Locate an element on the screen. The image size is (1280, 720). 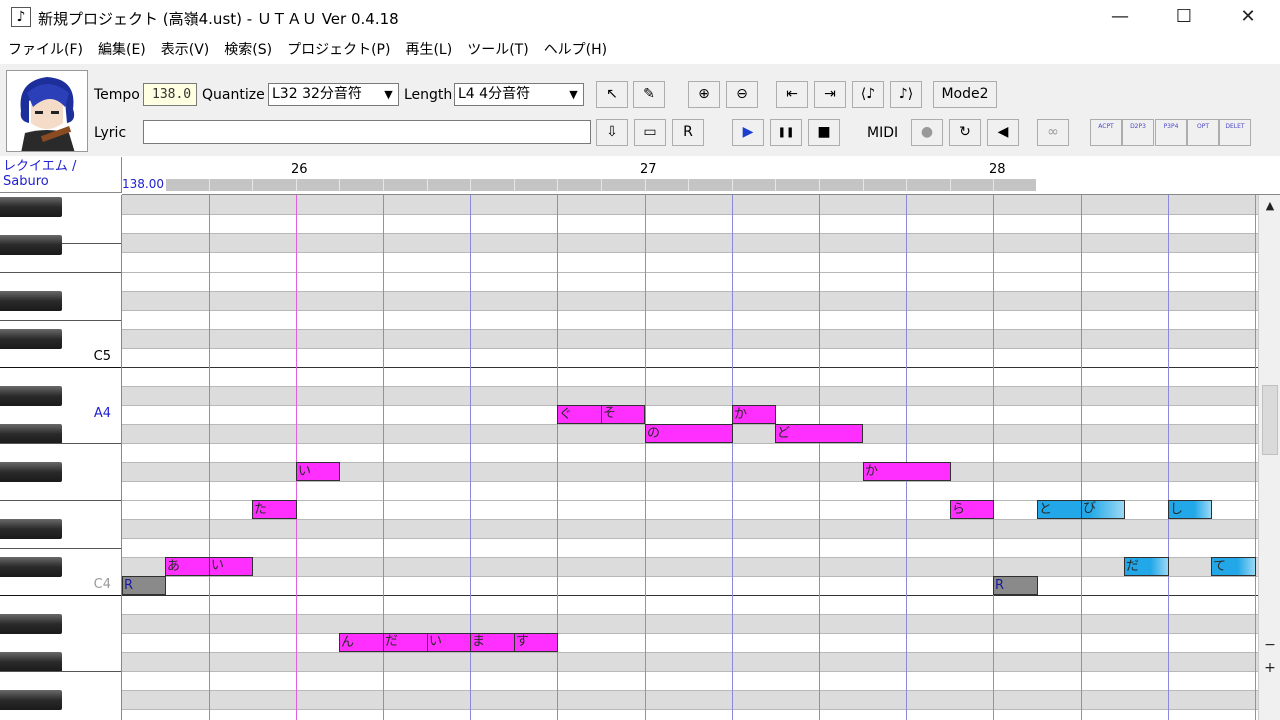
prev-note-icon: ⟨♪ is located at coordinates (868, 94).